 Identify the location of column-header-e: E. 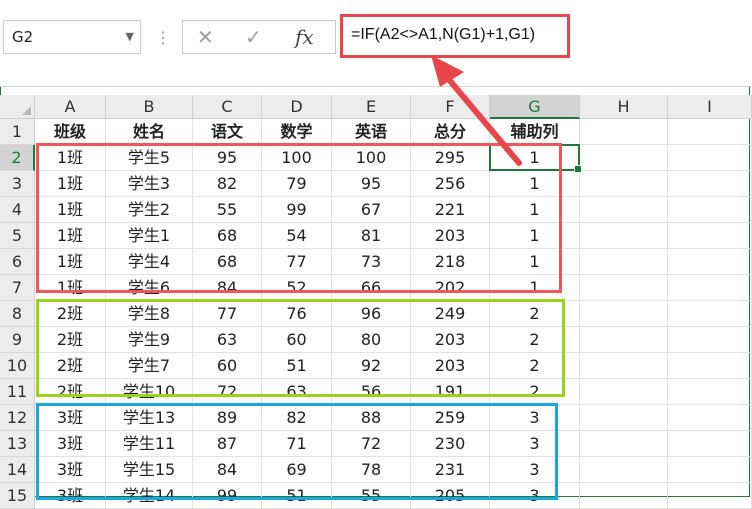
(371, 107).